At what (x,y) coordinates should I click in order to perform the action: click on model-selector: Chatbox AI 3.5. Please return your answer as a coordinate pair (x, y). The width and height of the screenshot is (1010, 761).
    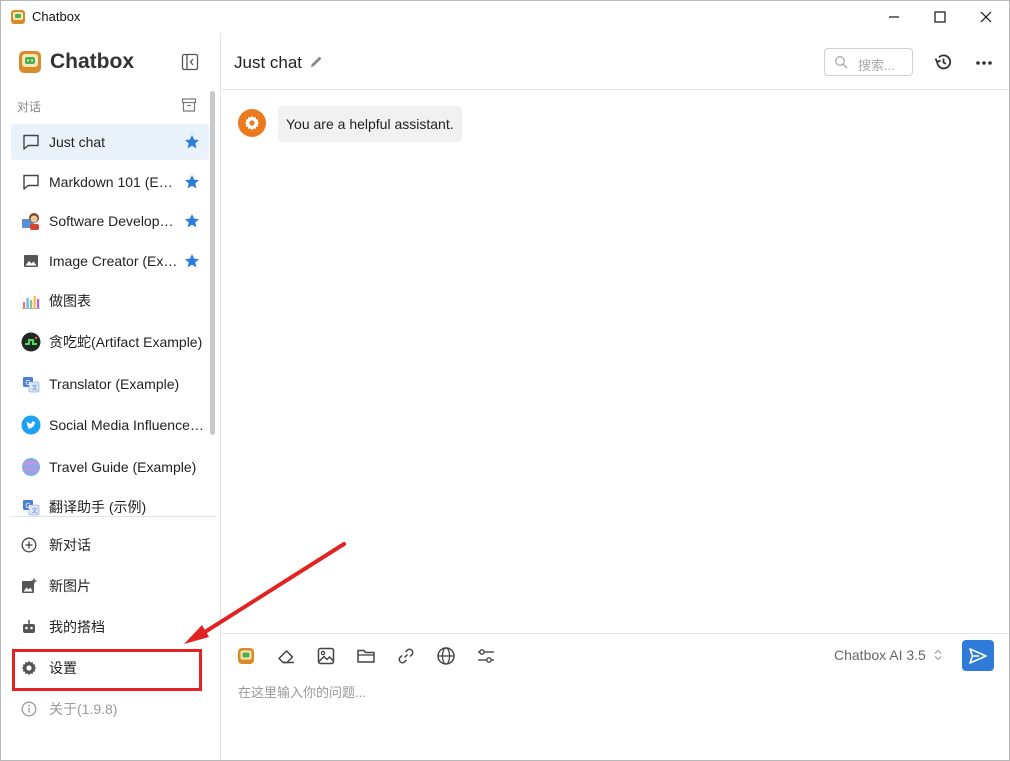
    Looking at the image, I should click on (888, 655).